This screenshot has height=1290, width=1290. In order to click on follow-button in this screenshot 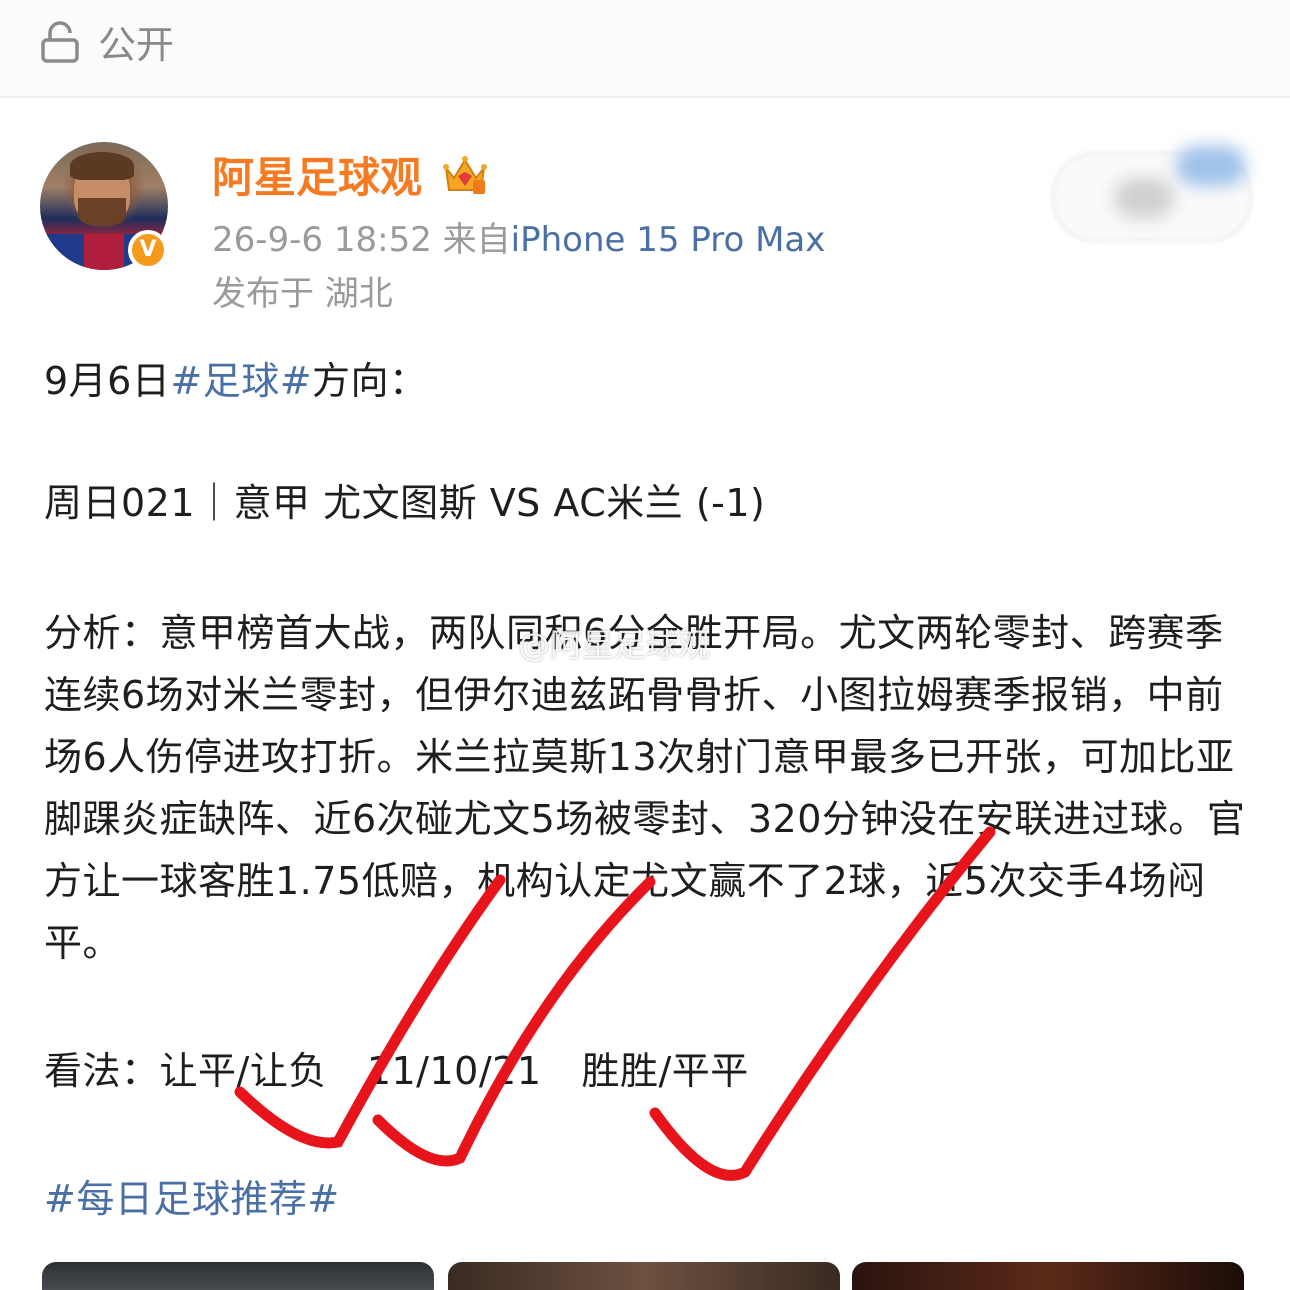, I will do `click(1152, 194)`.